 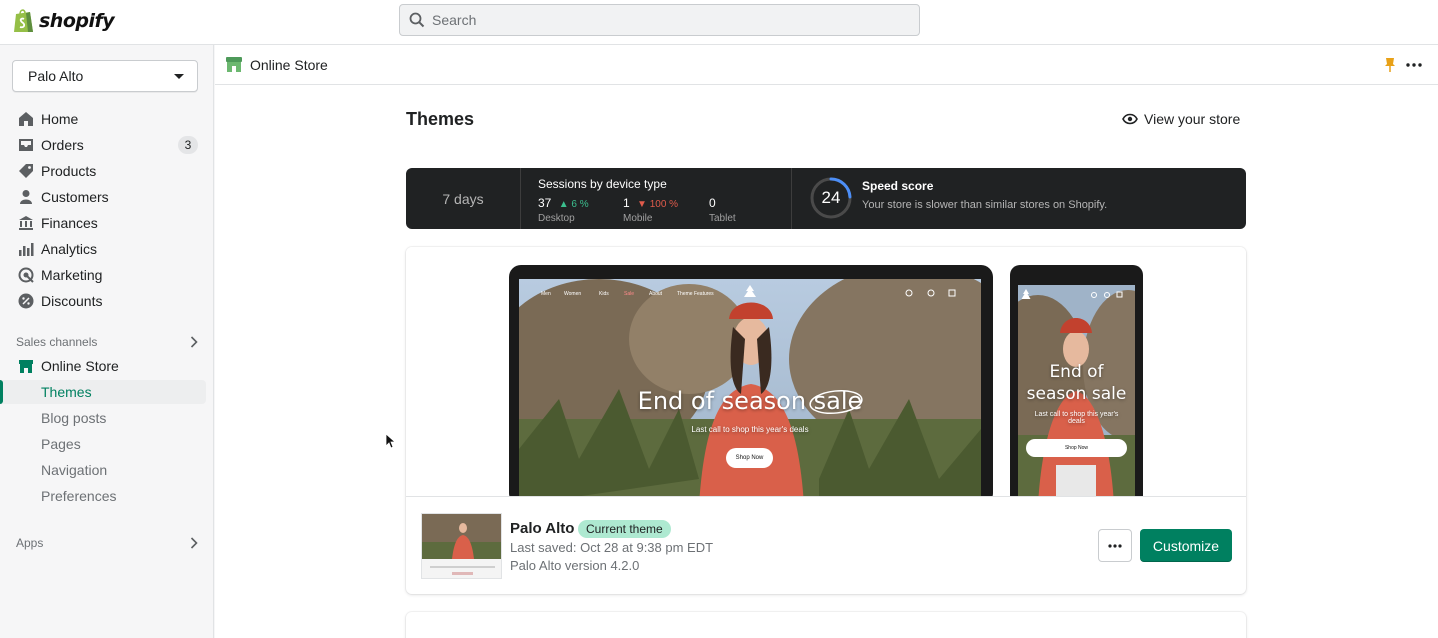 What do you see at coordinates (826, 625) in the screenshot?
I see `theme-library-card` at bounding box center [826, 625].